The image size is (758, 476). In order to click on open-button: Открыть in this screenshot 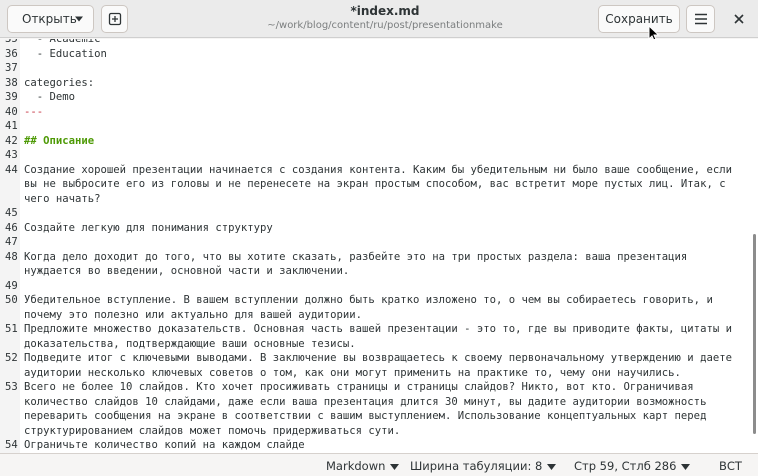, I will do `click(50, 19)`.